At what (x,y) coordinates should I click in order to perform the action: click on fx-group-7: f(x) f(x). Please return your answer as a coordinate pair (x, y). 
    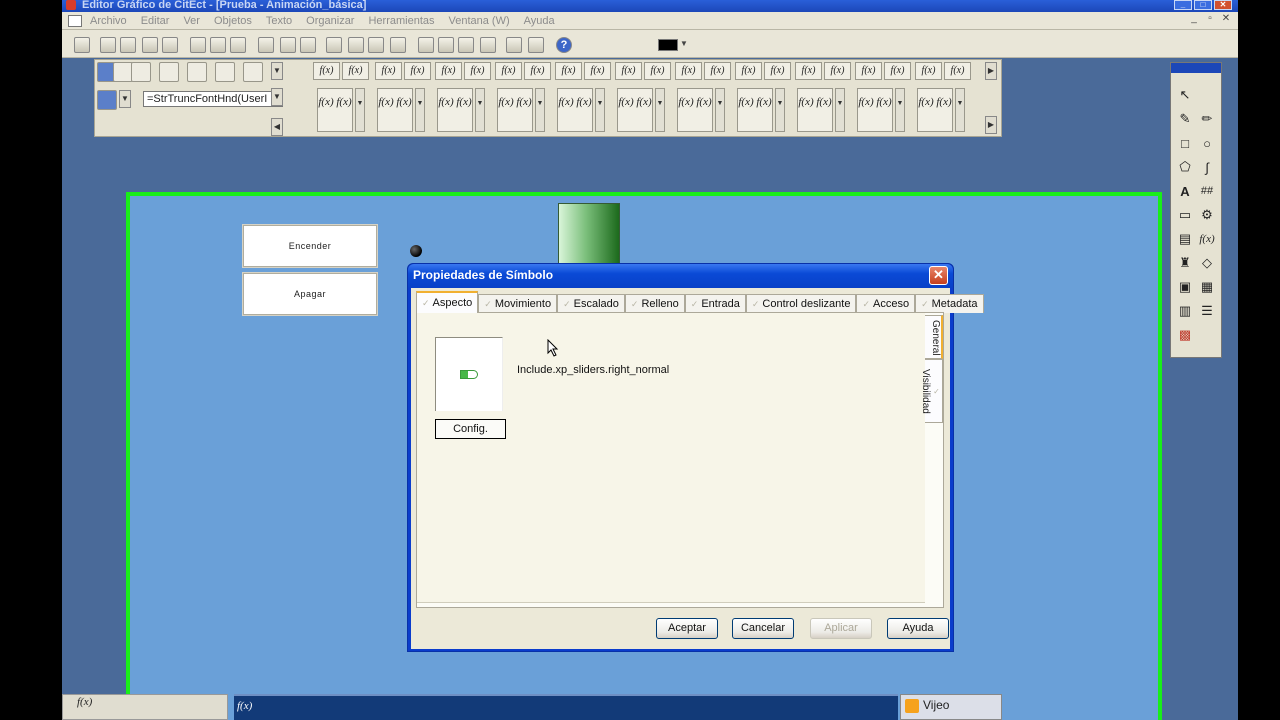
    Looking at the image, I should click on (703, 71).